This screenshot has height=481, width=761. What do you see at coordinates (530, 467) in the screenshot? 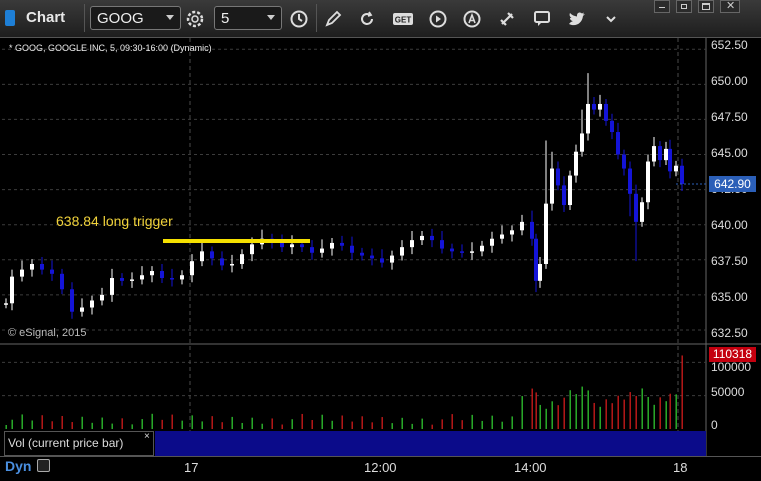
I see `time-tick: 14:00` at bounding box center [530, 467].